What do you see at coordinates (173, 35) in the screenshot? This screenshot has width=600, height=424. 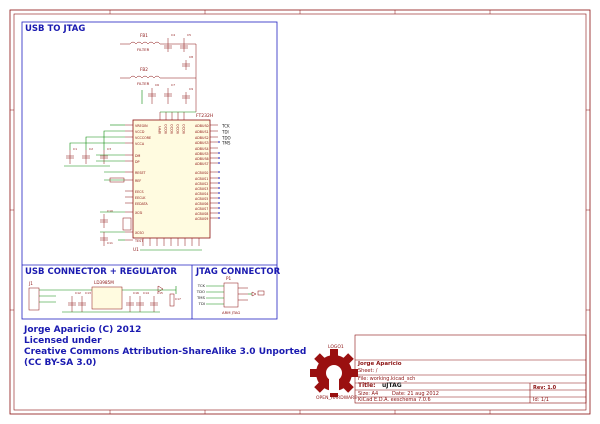 I see `capacitor-ref: C4` at bounding box center [173, 35].